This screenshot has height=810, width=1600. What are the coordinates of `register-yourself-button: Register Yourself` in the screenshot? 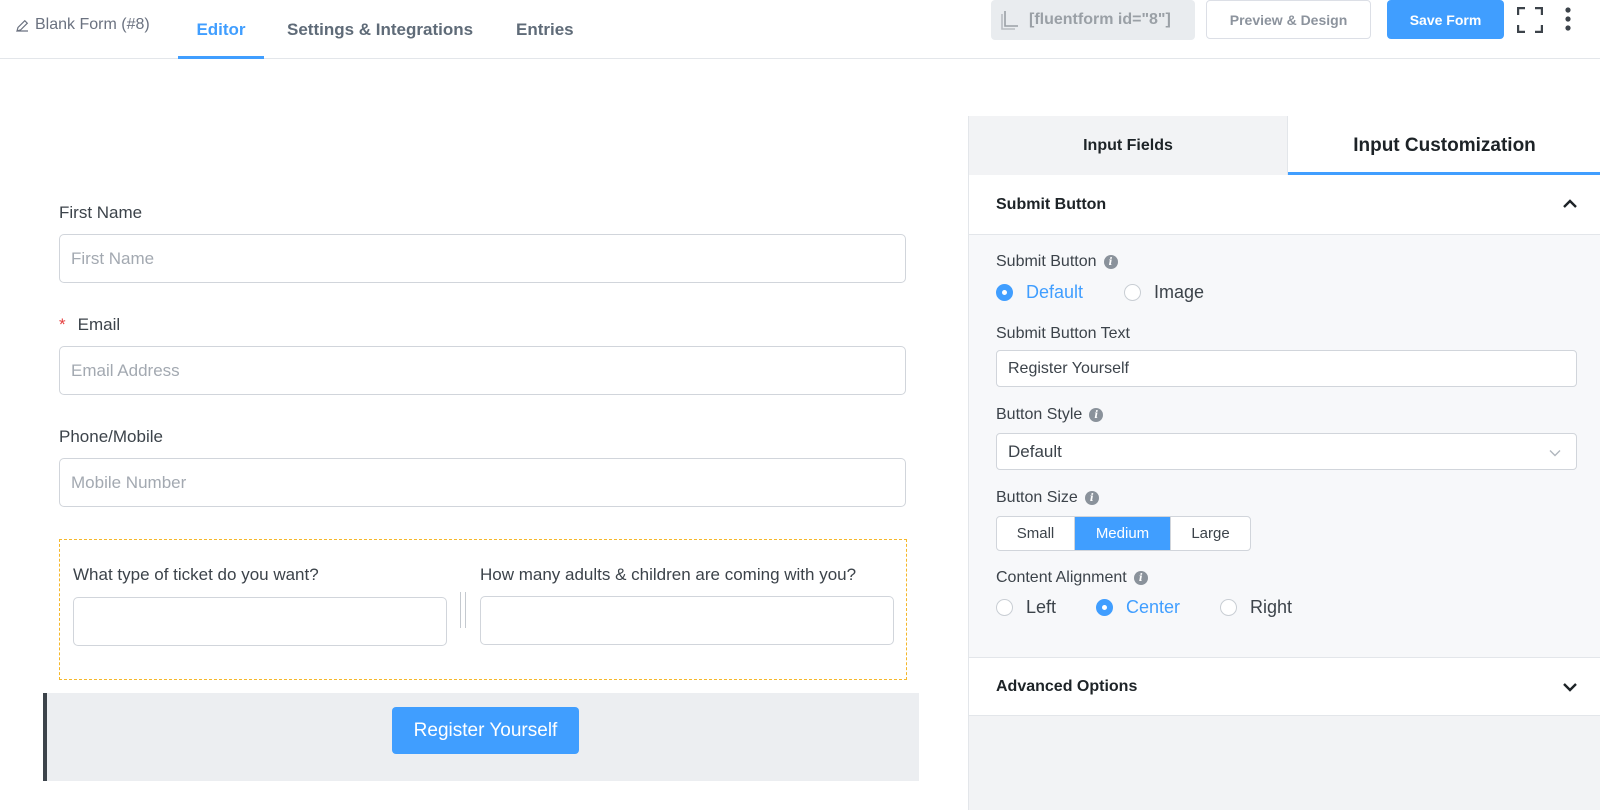 It's located at (485, 730).